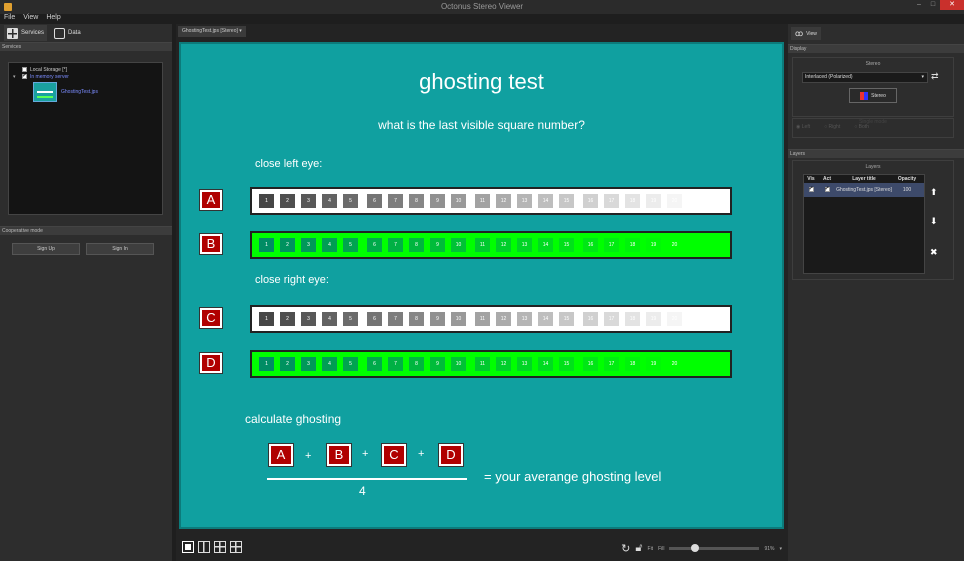 This screenshot has height=561, width=964. Describe the element at coordinates (638, 548) in the screenshot. I see `lock-icon: 🔓︎` at that location.